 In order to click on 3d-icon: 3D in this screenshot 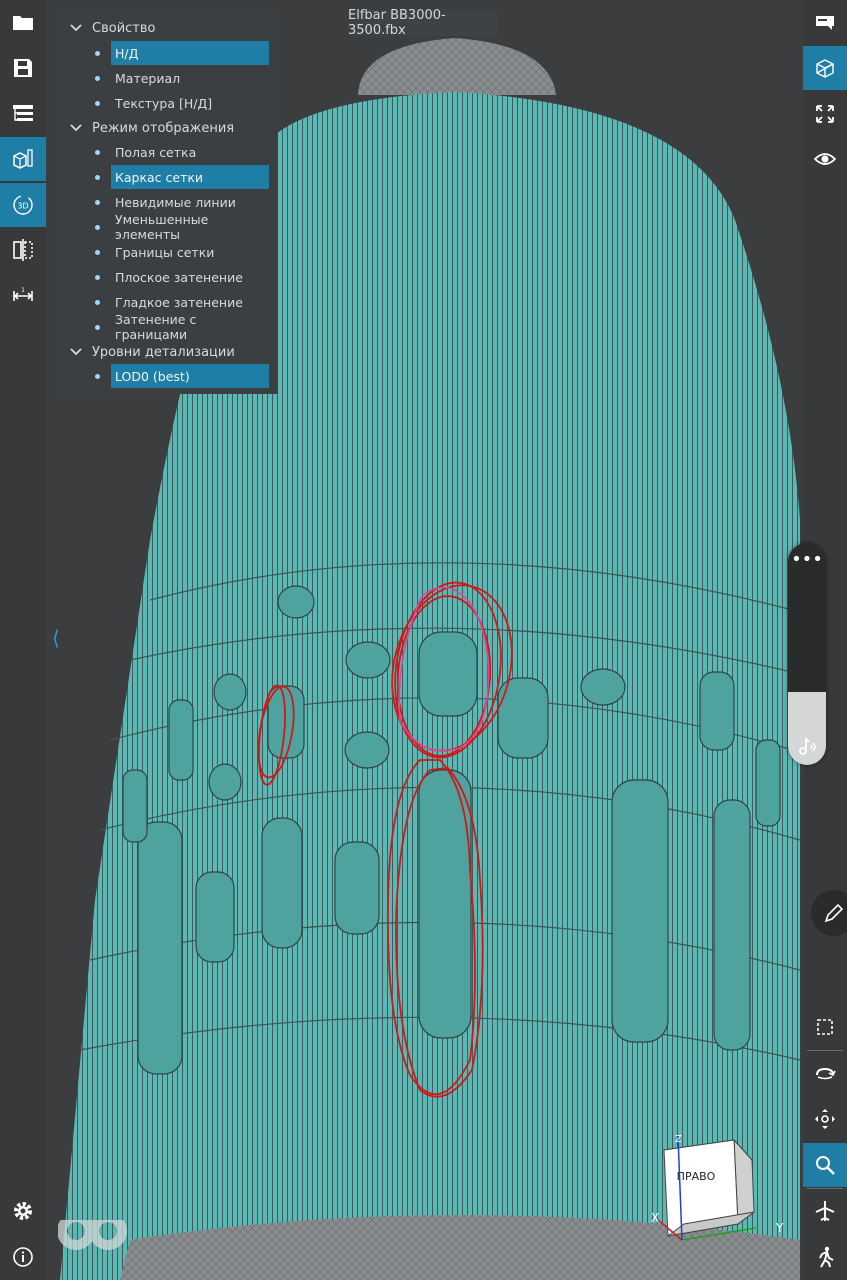, I will do `click(23, 205)`.